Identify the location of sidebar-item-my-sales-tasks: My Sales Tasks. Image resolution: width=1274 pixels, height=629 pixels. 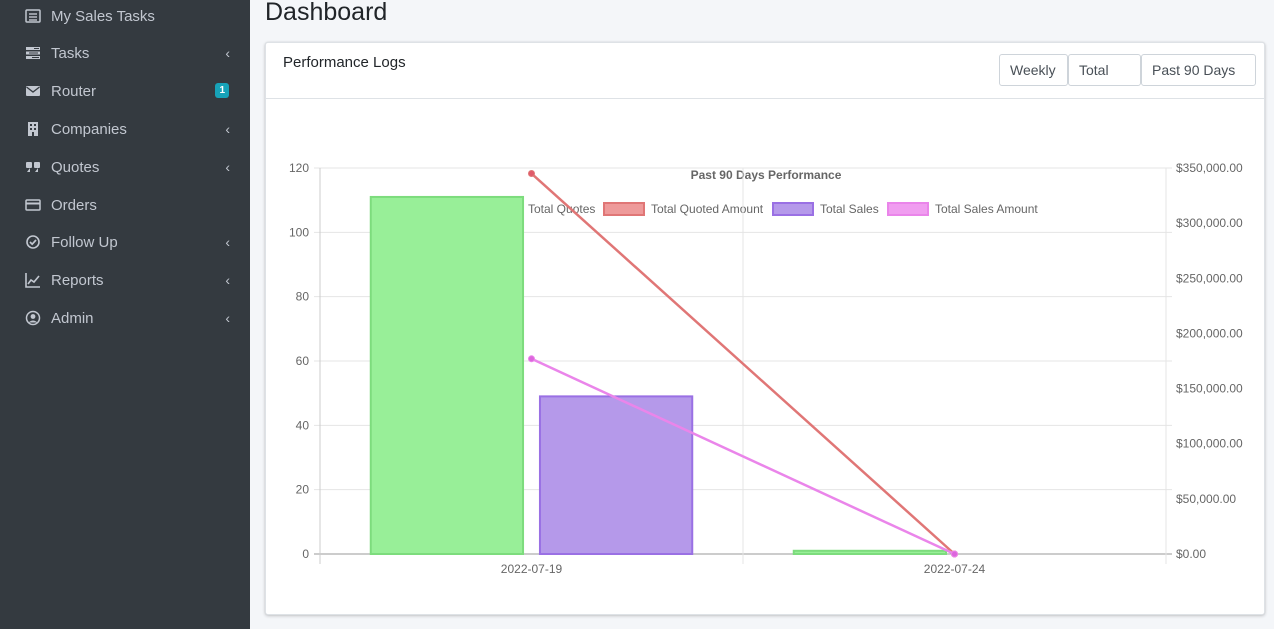
(125, 17).